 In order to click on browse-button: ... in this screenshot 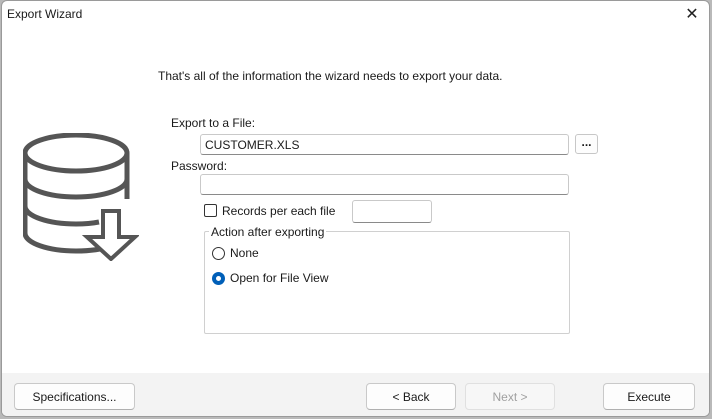, I will do `click(586, 144)`.